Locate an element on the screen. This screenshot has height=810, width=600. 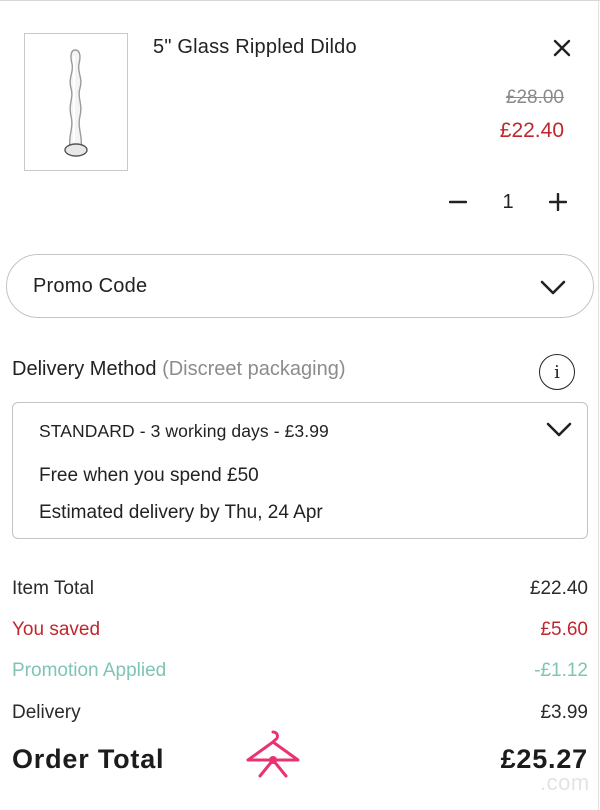
item-total-row: Item Total £22.40 is located at coordinates (300, 589).